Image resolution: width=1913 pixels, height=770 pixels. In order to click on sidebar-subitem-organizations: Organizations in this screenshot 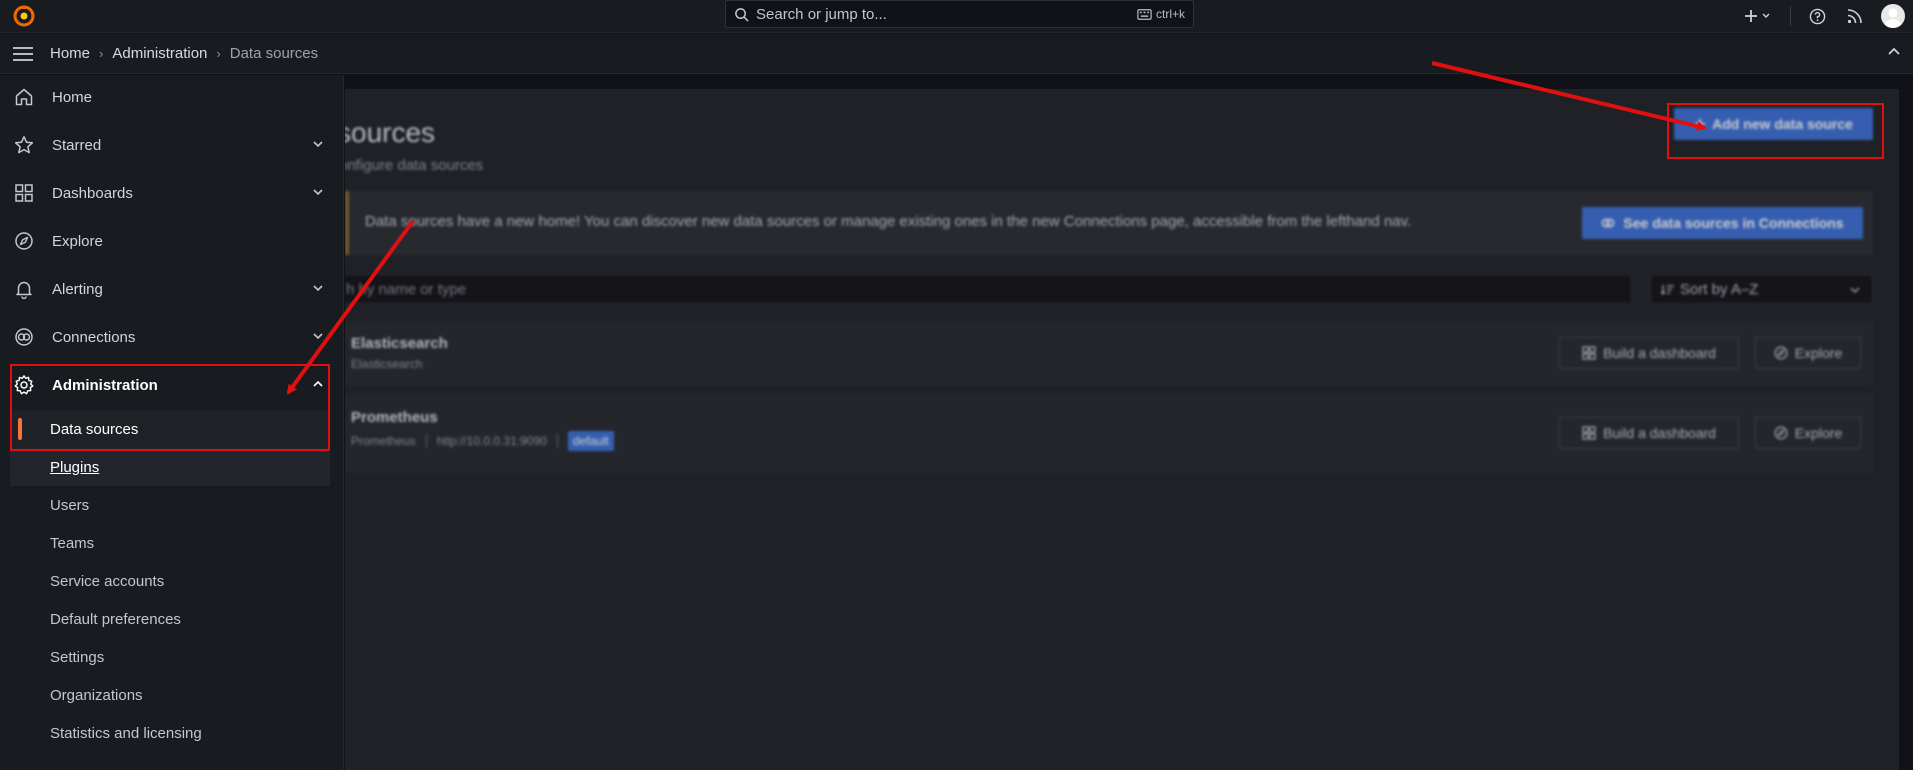, I will do `click(170, 695)`.